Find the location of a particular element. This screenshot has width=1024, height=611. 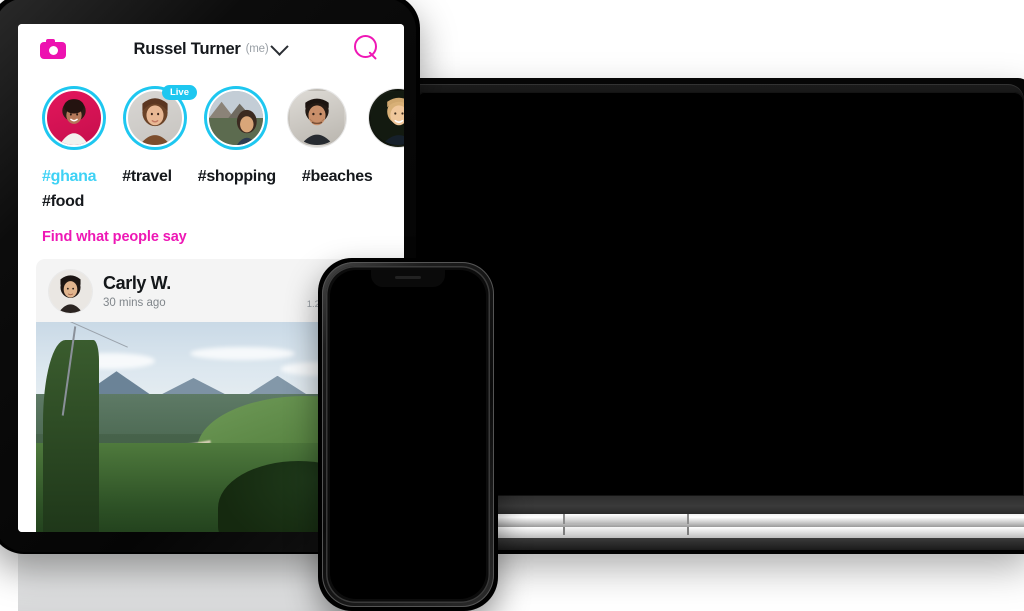

avatar is located at coordinates (70, 291).